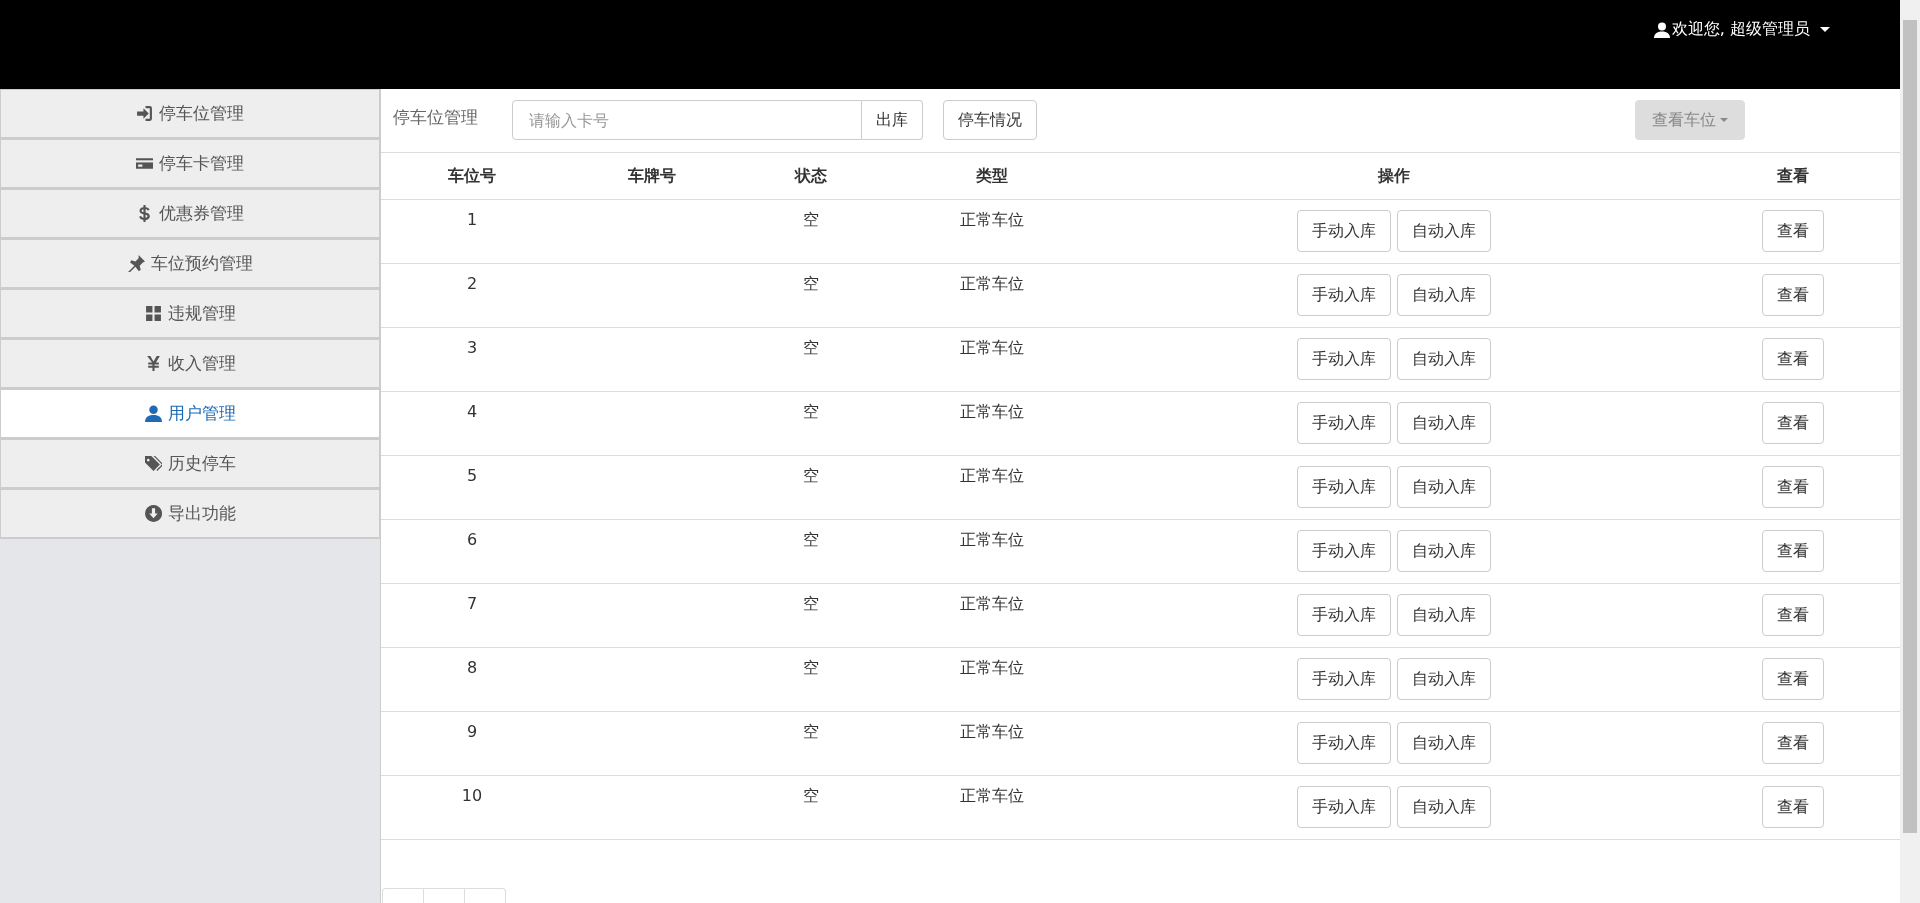  I want to click on yen-icon, so click(153, 363).